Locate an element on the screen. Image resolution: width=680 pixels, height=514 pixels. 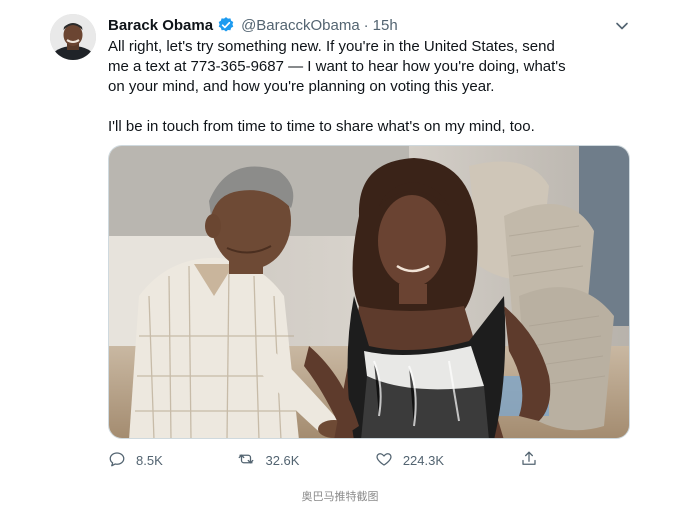
tweet-actions: 8.5K 32.6K 224.3K is located at coordinates (328, 460).